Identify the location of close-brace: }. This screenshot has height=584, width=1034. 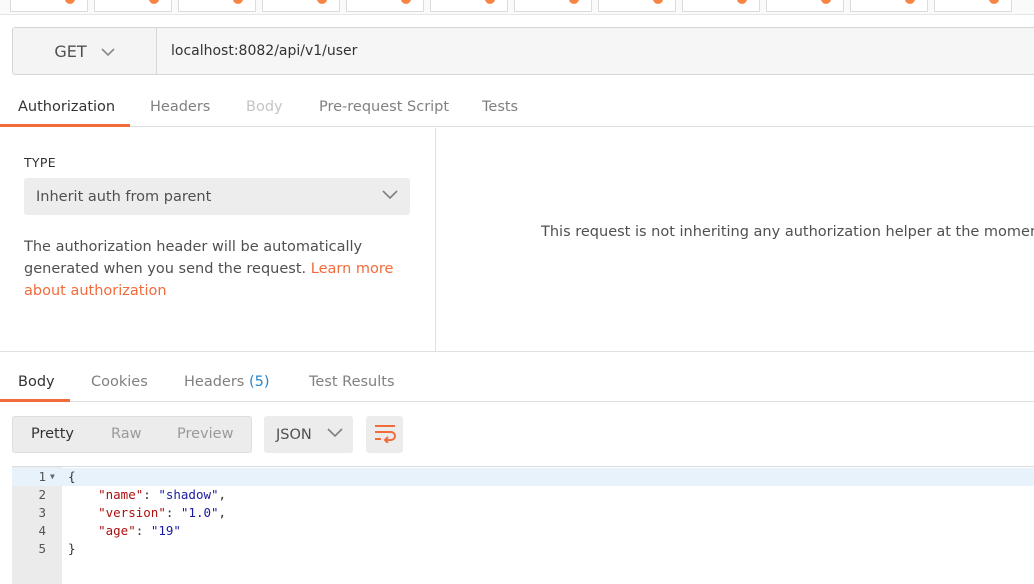
(72, 548).